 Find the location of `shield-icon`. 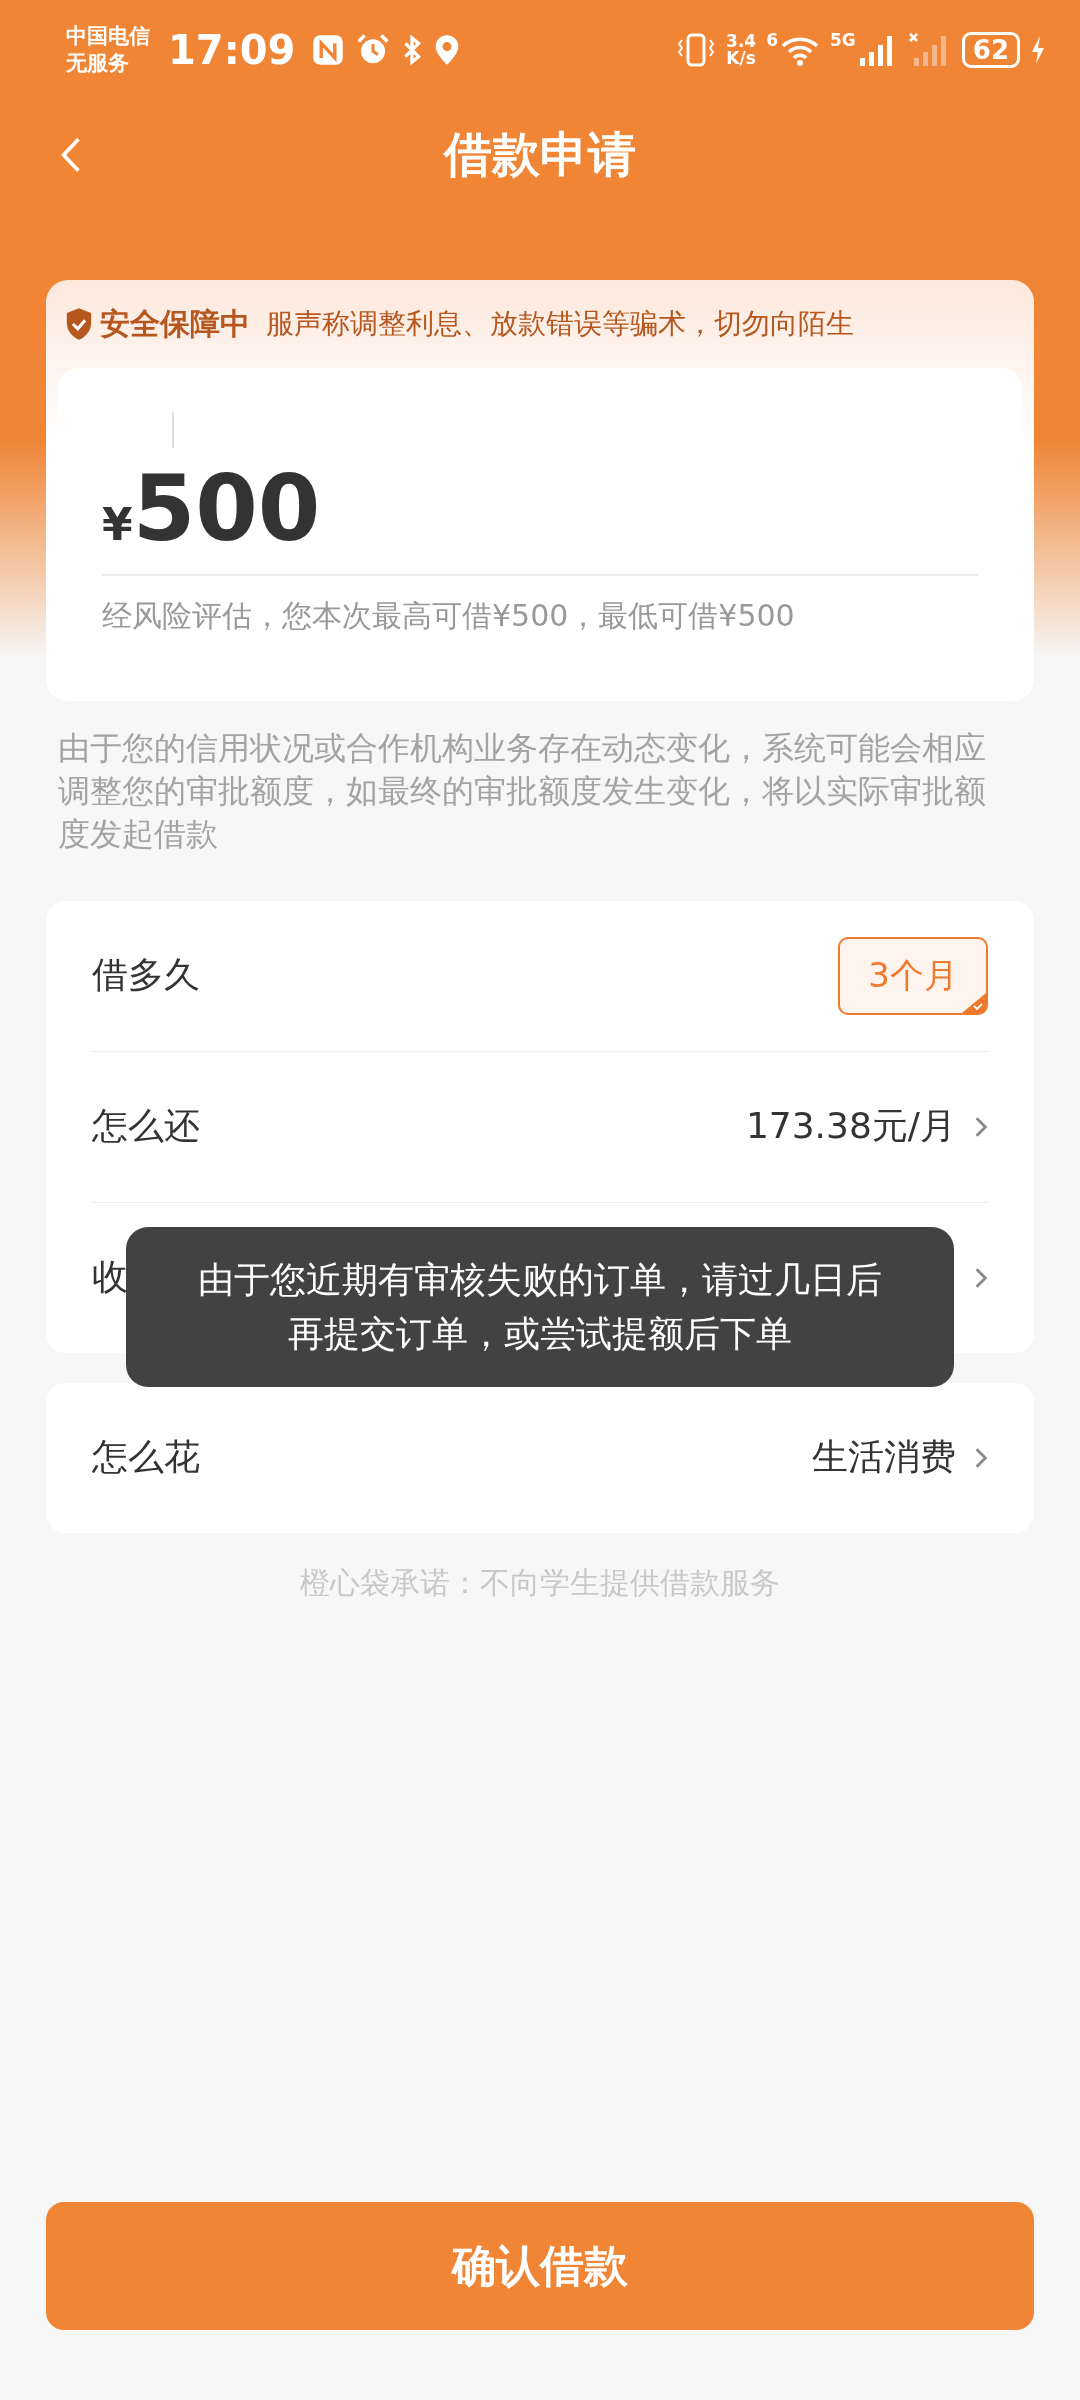

shield-icon is located at coordinates (79, 324).